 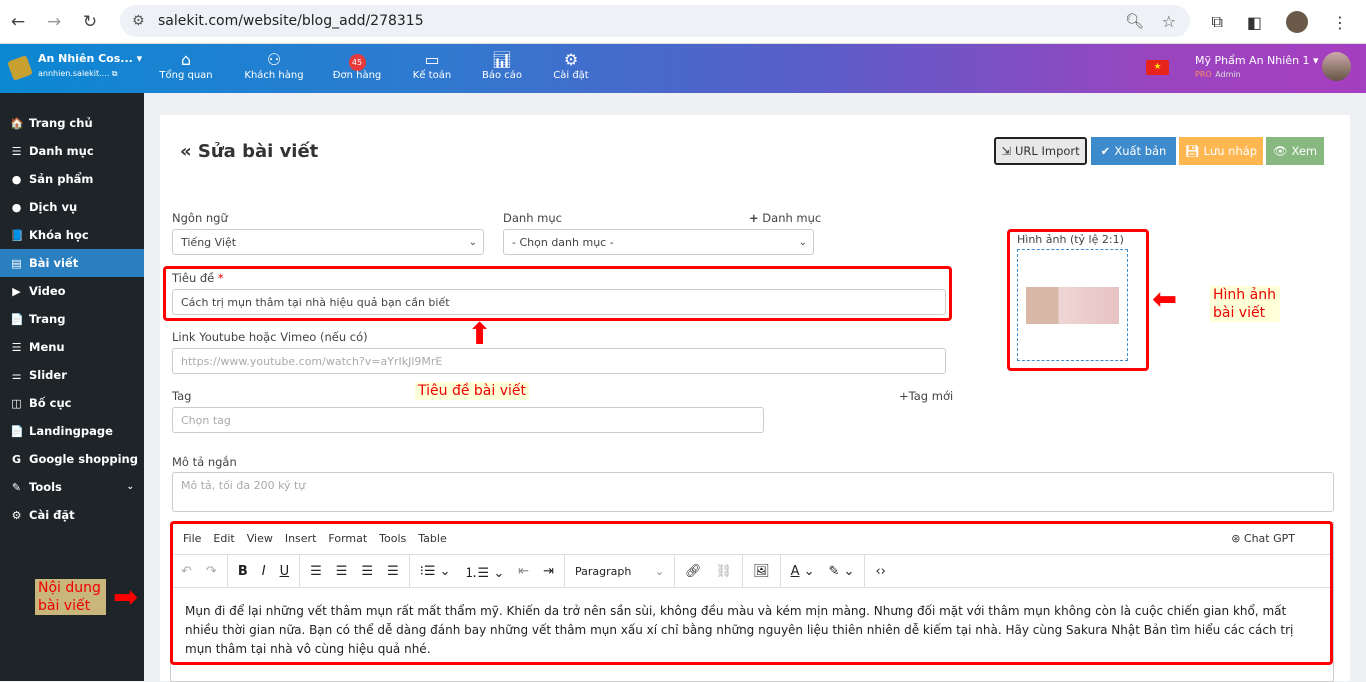 What do you see at coordinates (138, 21) in the screenshot?
I see `site-info-icon: ⚙` at bounding box center [138, 21].